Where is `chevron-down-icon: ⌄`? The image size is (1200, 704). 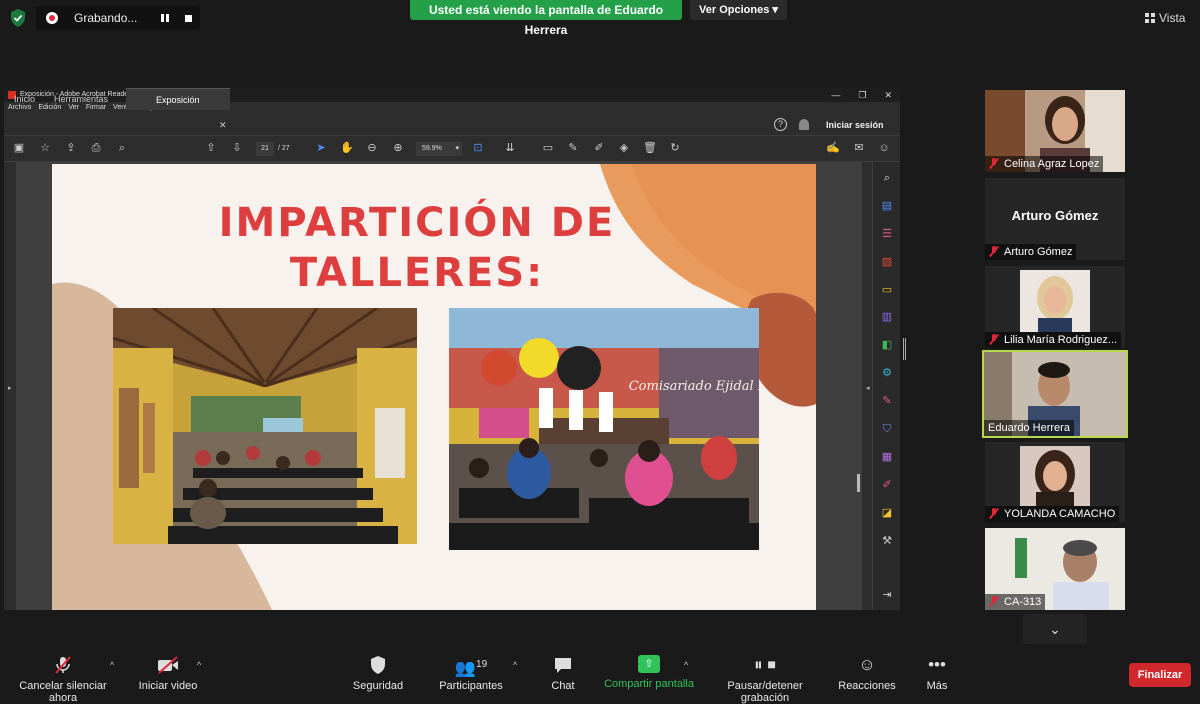
chevron-down-icon: ⌄ is located at coordinates (1055, 629).